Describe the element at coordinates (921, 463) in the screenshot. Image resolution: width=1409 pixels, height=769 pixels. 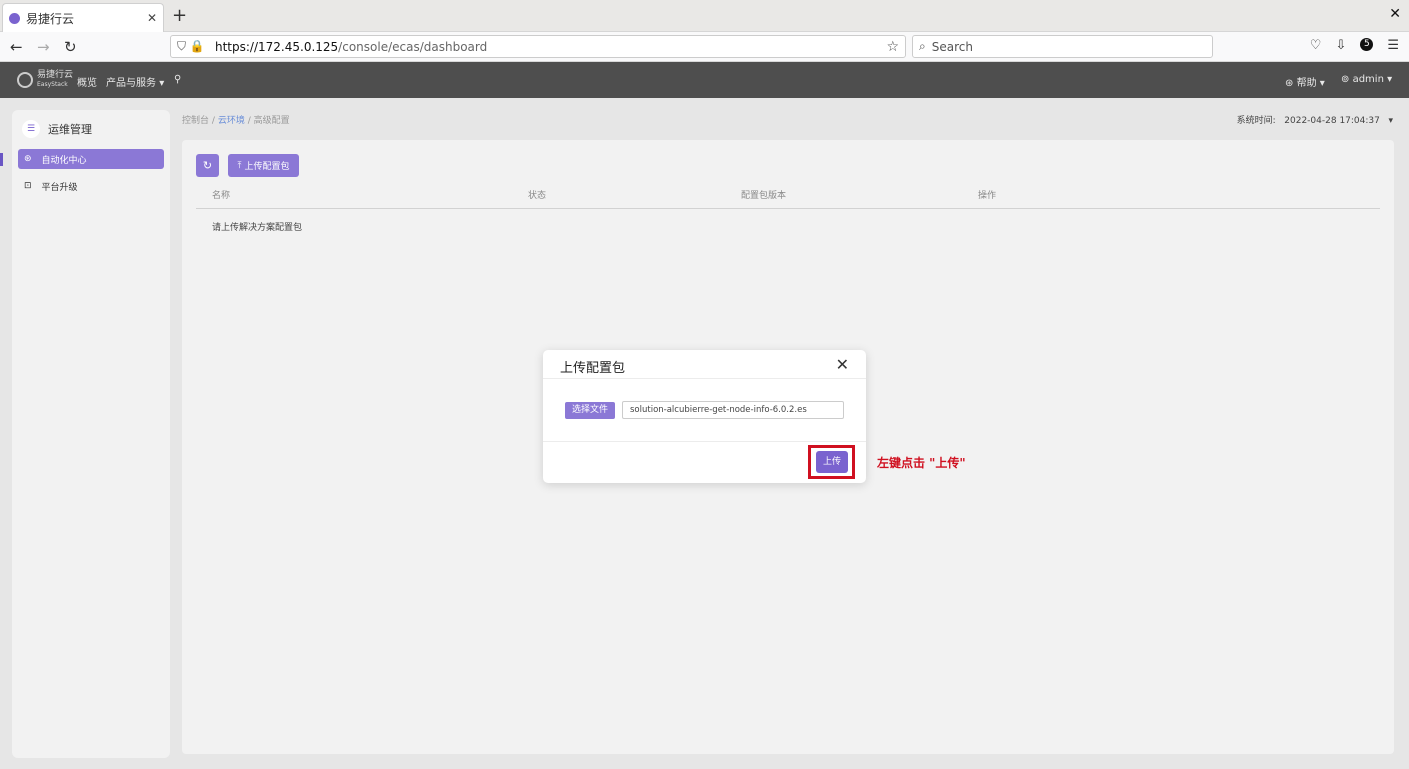
I see `instruction-annotation: 左键点击 "上传"` at that location.